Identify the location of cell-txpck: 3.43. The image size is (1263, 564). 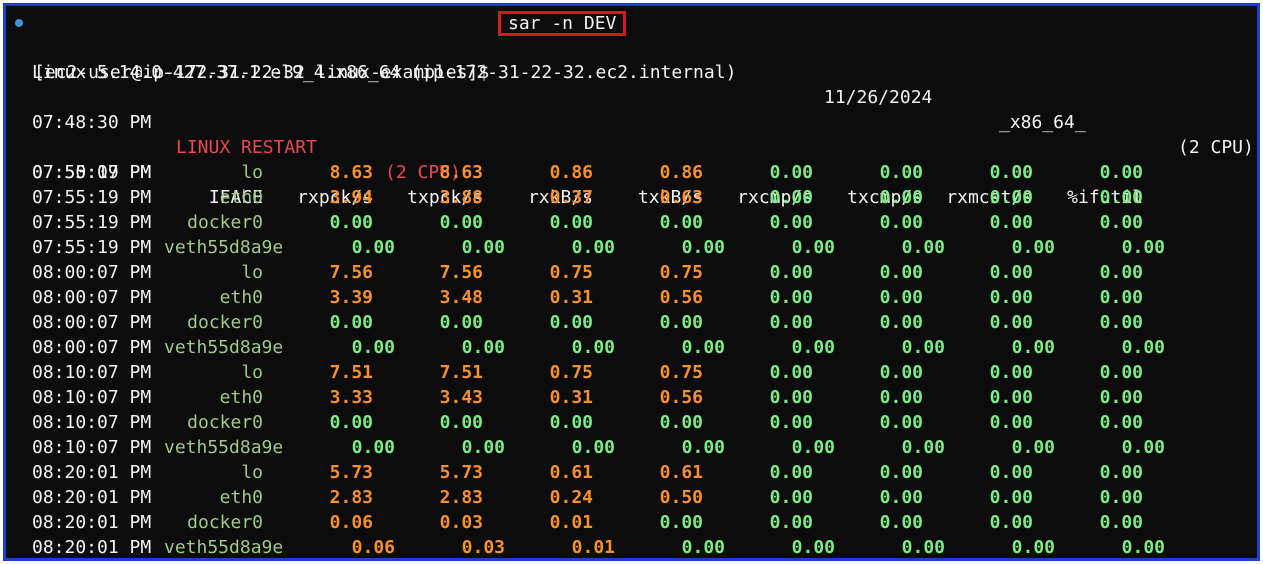
(461, 397).